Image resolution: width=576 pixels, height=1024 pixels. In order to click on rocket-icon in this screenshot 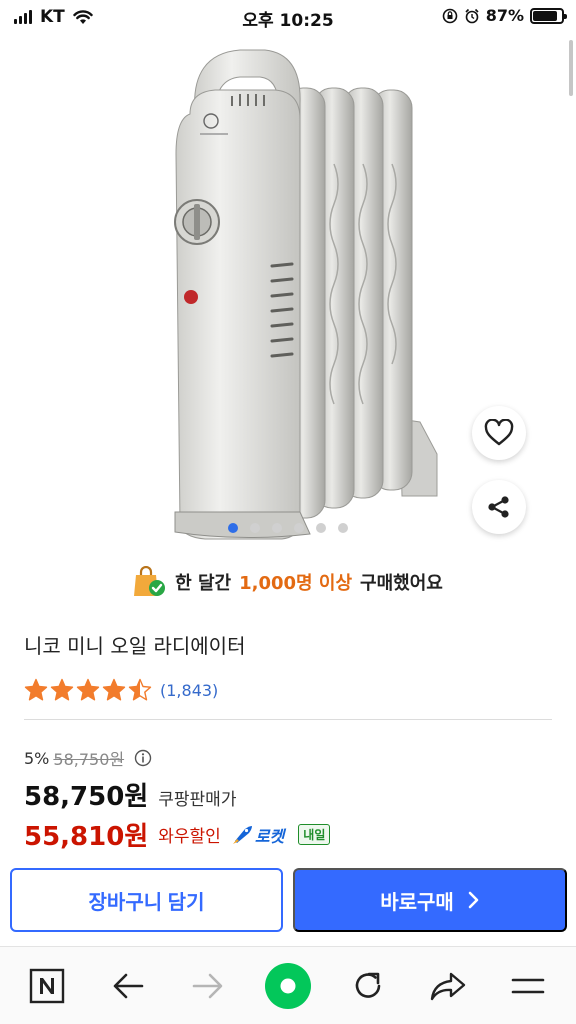, I will do `click(242, 834)`.